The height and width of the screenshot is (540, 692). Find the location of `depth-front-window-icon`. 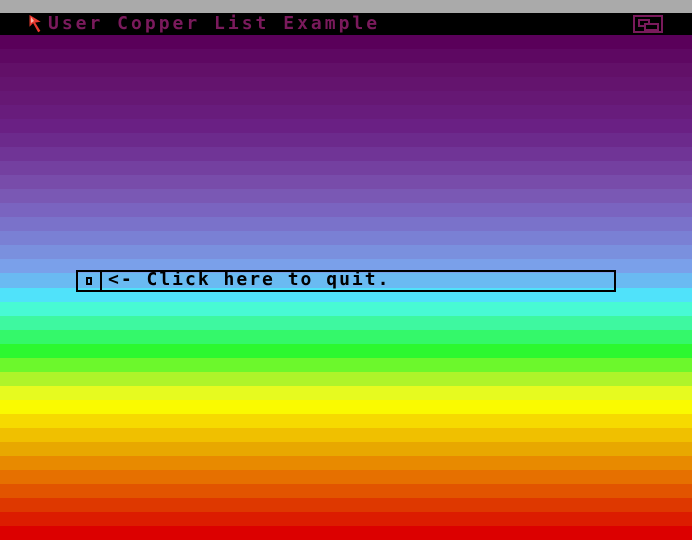

depth-front-window-icon is located at coordinates (651, 27).